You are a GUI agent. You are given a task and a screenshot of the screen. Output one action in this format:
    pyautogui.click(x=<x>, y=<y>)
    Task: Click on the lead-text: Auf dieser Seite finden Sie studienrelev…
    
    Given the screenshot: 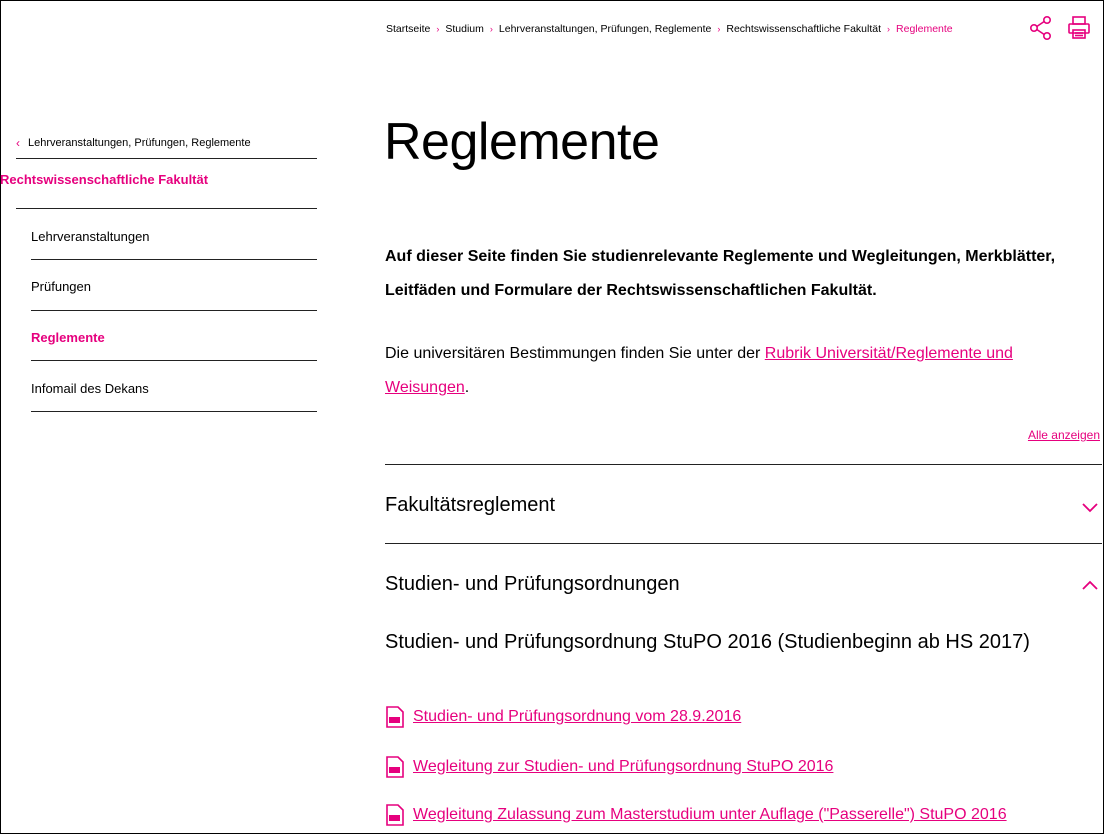 What is the action you would take?
    pyautogui.click(x=720, y=273)
    